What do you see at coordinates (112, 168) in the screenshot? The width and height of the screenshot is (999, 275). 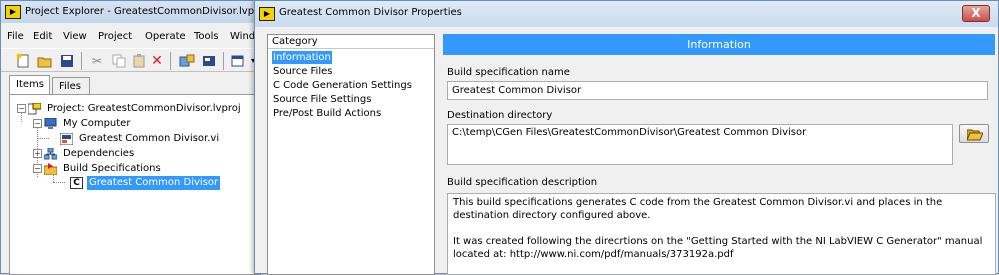 I see `tree-item-label: Build Specifications` at bounding box center [112, 168].